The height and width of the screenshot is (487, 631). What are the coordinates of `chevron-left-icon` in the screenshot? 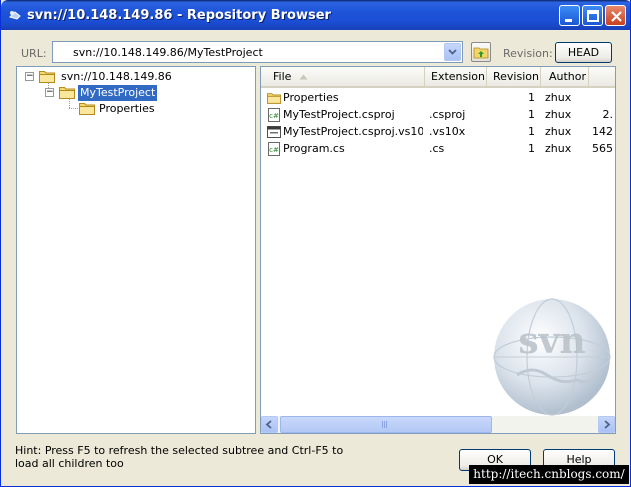 It's located at (268, 424).